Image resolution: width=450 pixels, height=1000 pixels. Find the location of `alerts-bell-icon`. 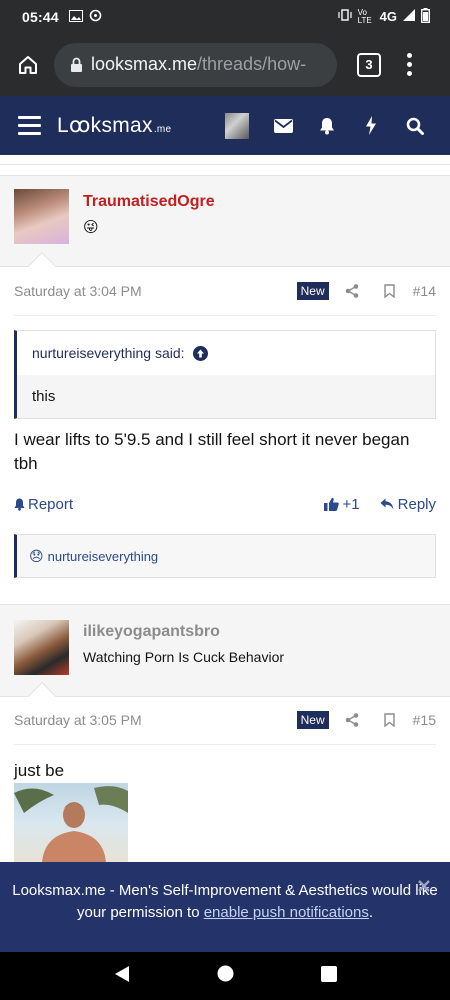

alerts-bell-icon is located at coordinates (327, 125).